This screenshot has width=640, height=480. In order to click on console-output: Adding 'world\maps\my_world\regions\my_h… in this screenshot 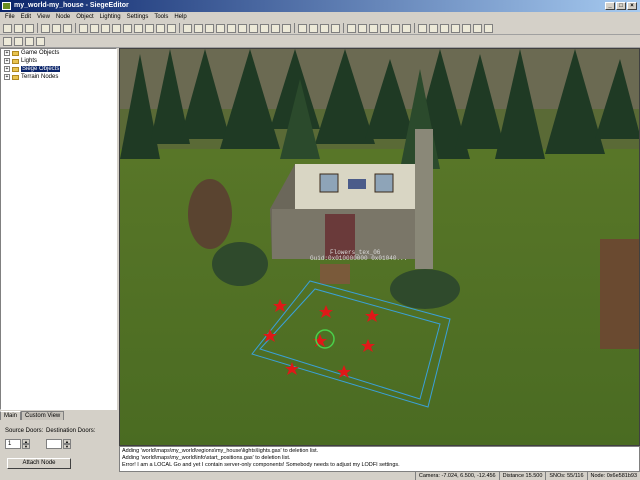, I will do `click(379, 459)`.